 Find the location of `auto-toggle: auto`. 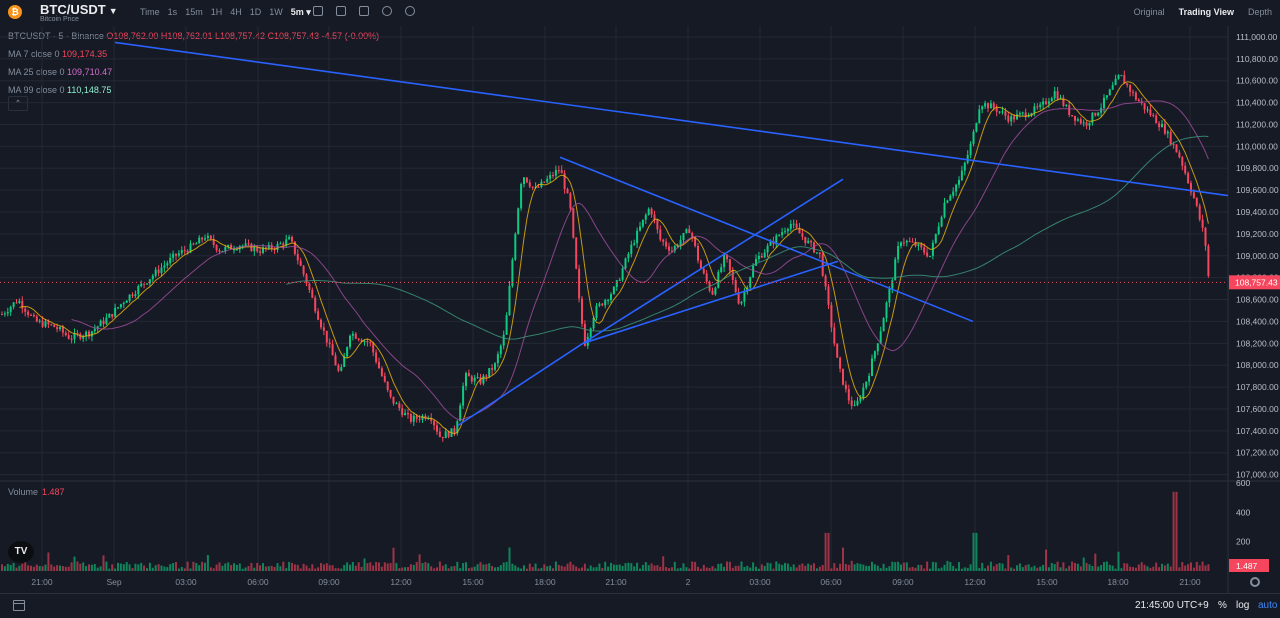

auto-toggle: auto is located at coordinates (1267, 605).